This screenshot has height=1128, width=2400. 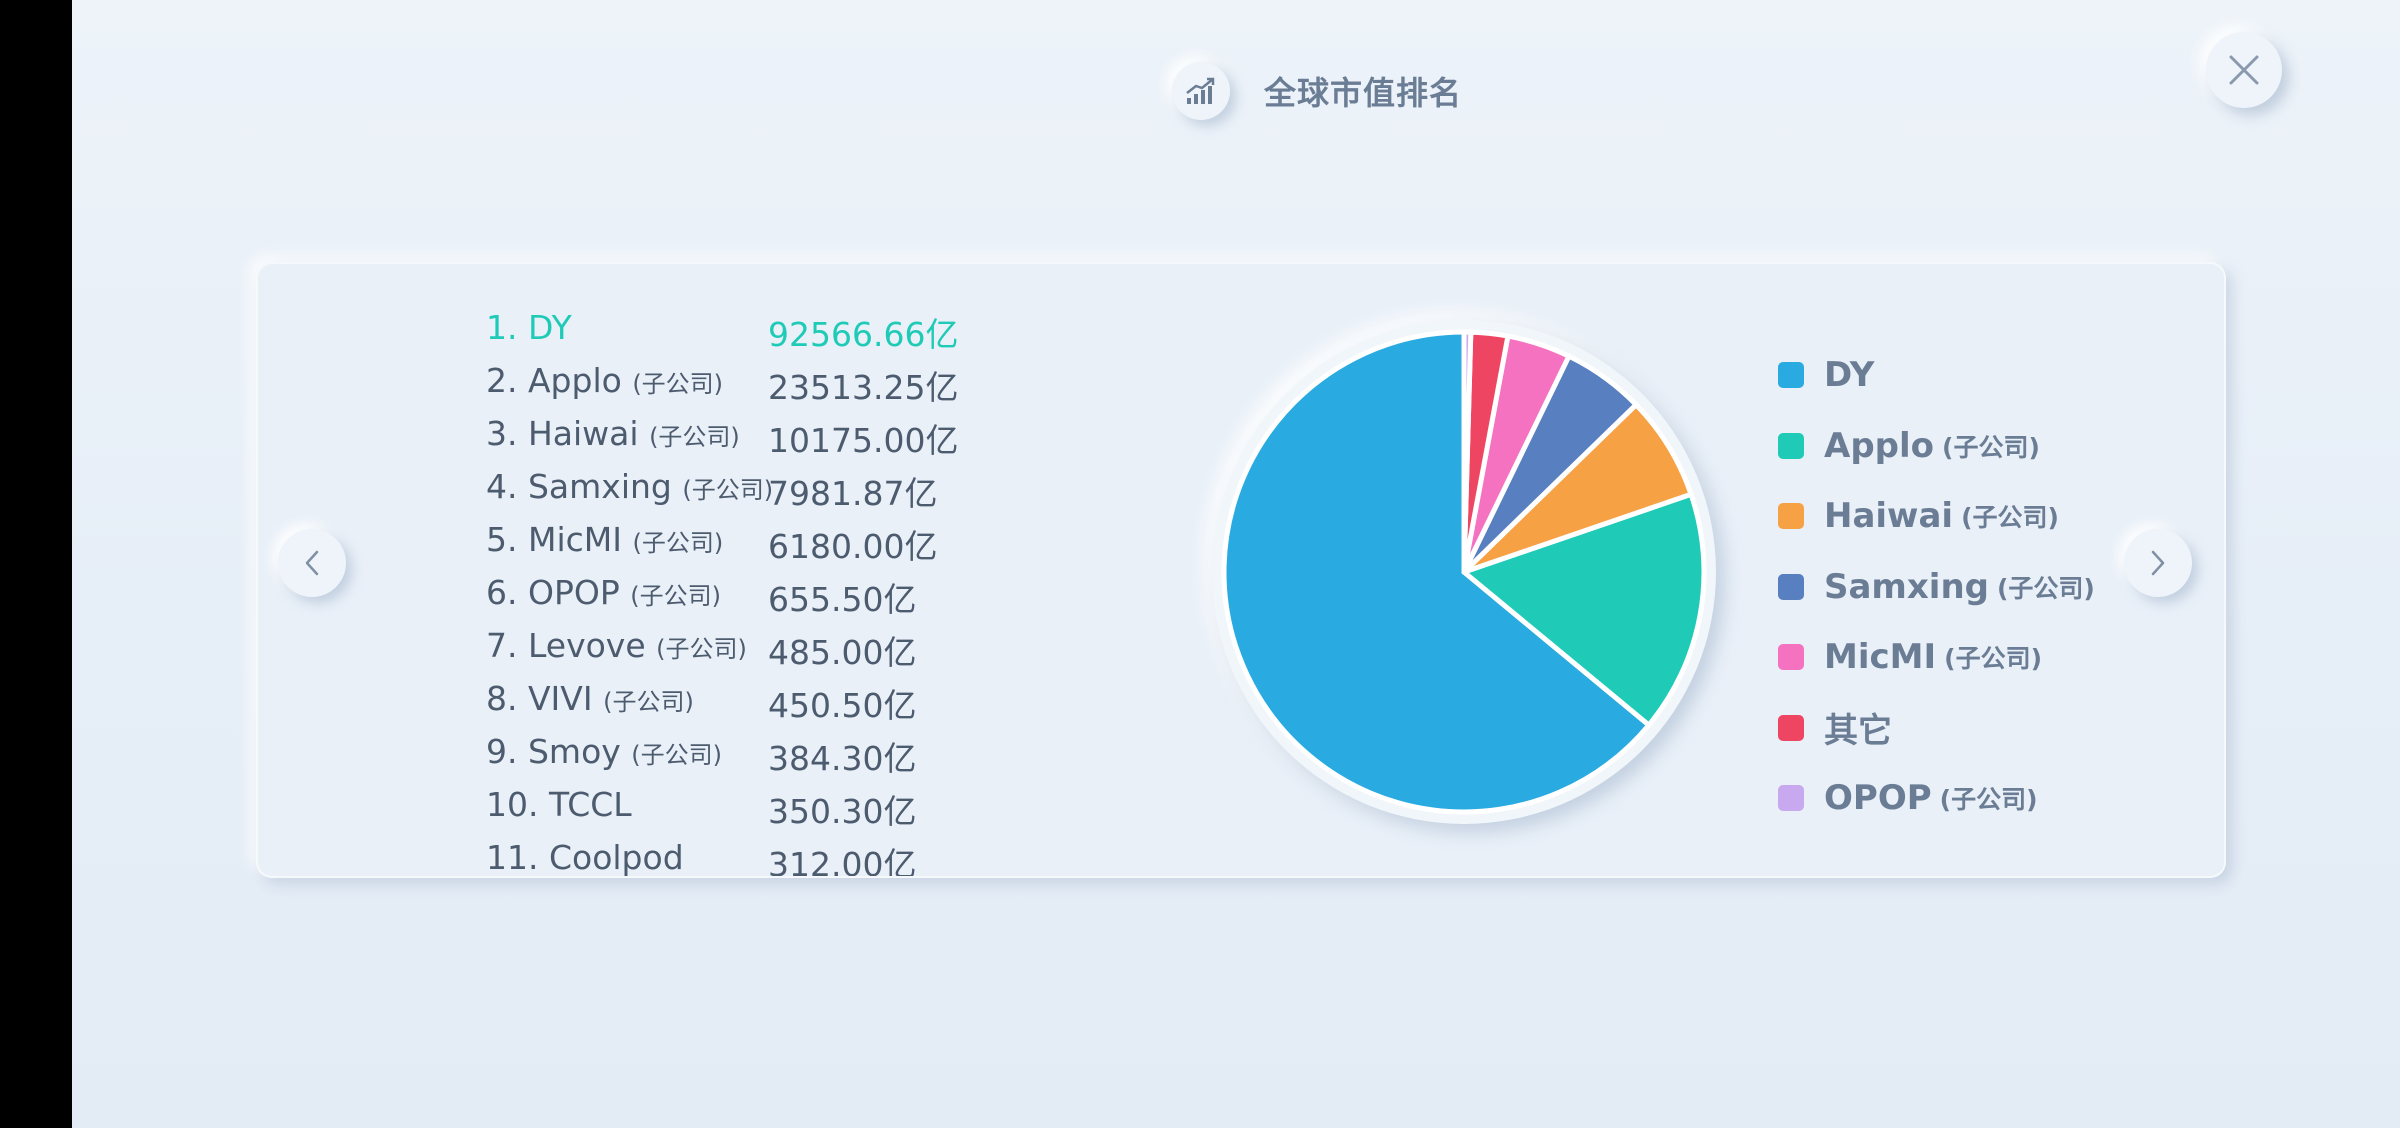 I want to click on company-name: 3. Haiwai (子公司), so click(x=613, y=433).